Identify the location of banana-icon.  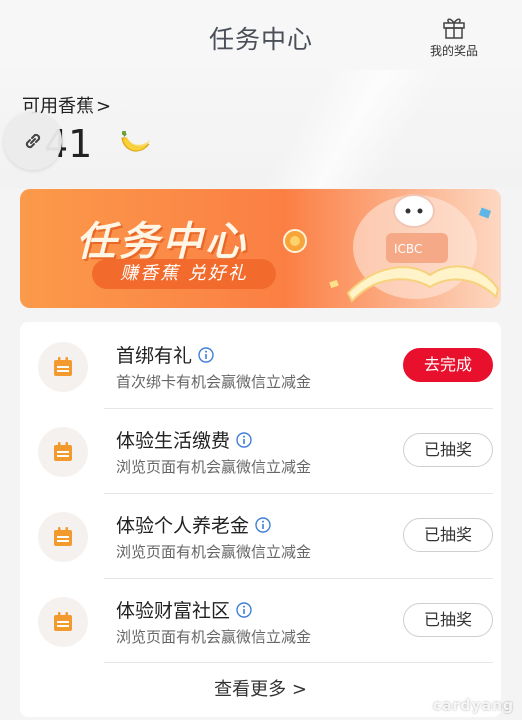
(135, 141).